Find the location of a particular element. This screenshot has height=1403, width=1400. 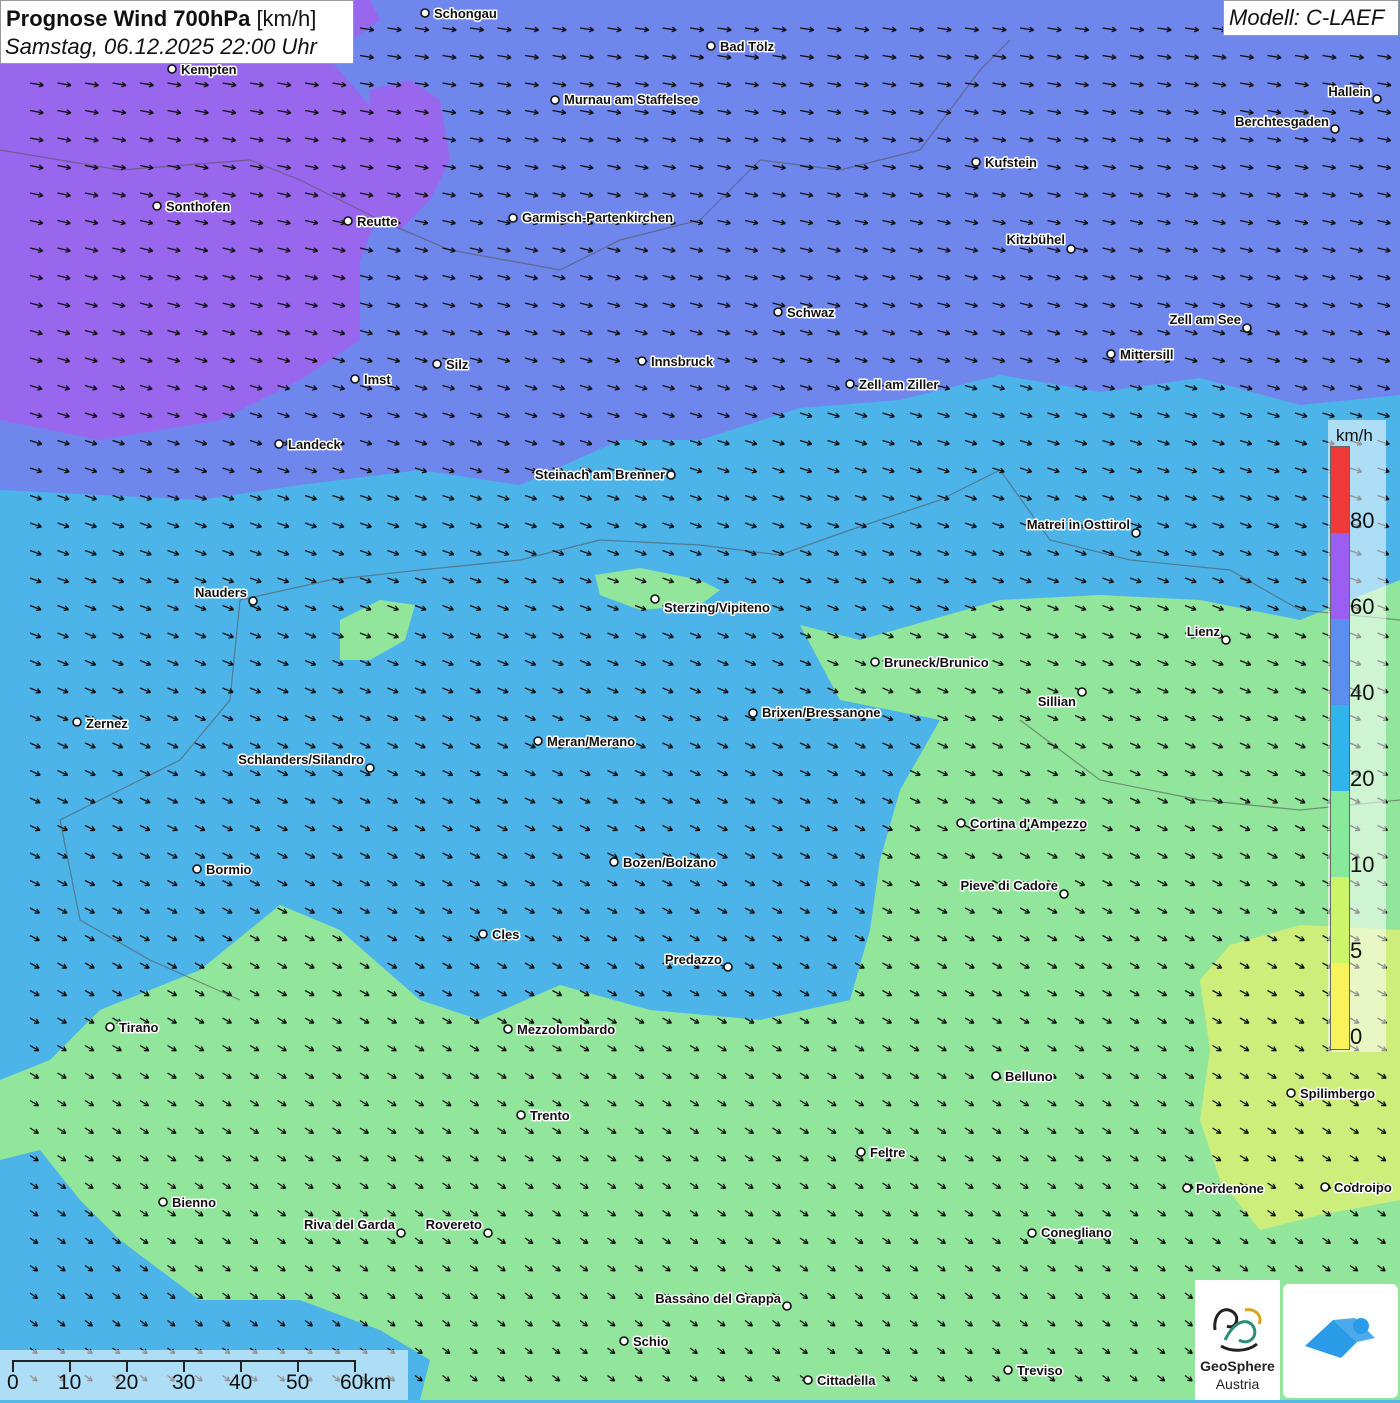

city-dot-bassano-del-grappa is located at coordinates (787, 1306).